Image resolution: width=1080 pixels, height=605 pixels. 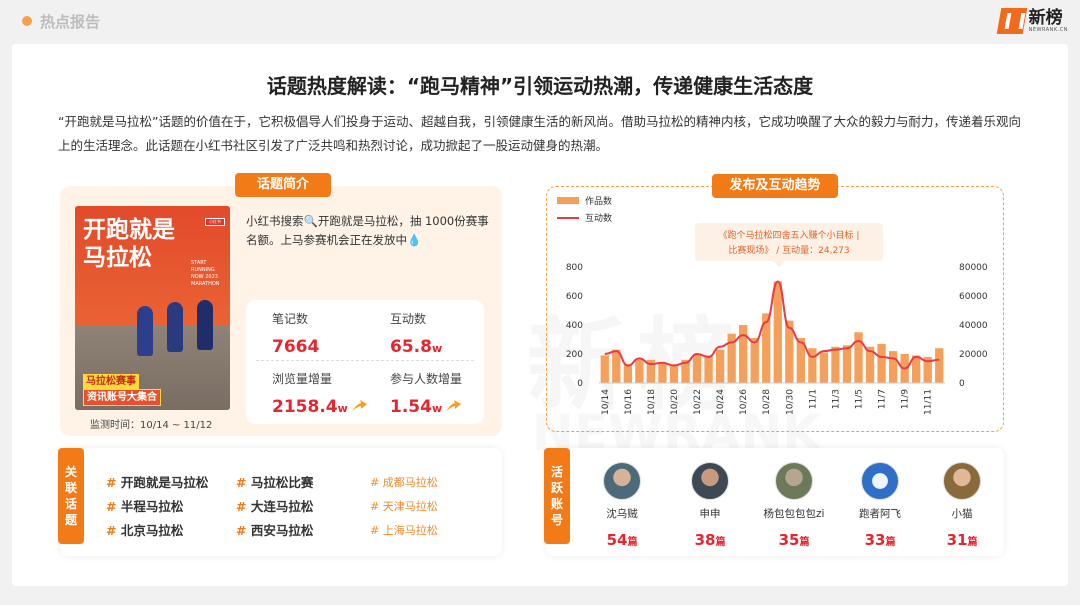 What do you see at coordinates (274, 529) in the screenshot?
I see `related-topic: # 西安马拉松` at bounding box center [274, 529].